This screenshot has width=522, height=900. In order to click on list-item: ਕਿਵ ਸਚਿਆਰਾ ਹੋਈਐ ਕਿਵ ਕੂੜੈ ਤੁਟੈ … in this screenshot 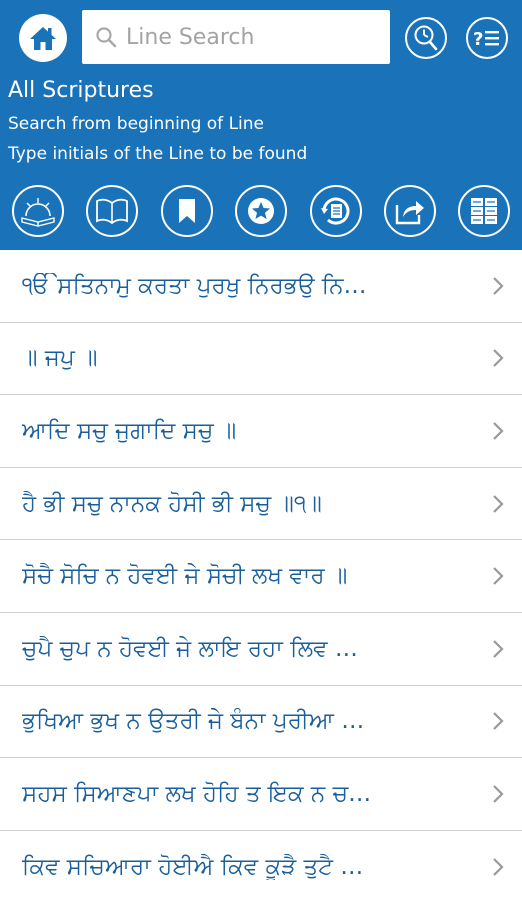, I will do `click(261, 865)`.